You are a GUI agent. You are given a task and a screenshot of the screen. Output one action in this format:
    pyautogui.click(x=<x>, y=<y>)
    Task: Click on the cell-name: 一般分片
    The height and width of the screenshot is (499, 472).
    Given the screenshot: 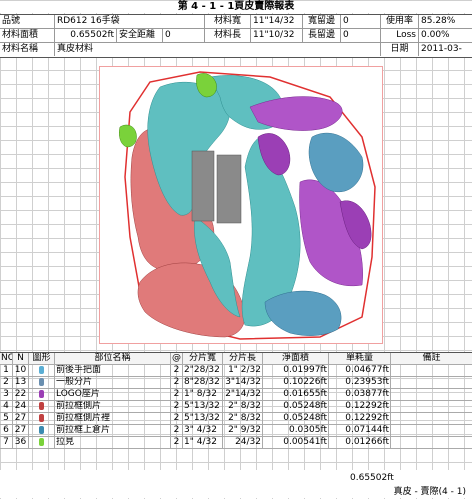 What is the action you would take?
    pyautogui.click(x=112, y=382)
    